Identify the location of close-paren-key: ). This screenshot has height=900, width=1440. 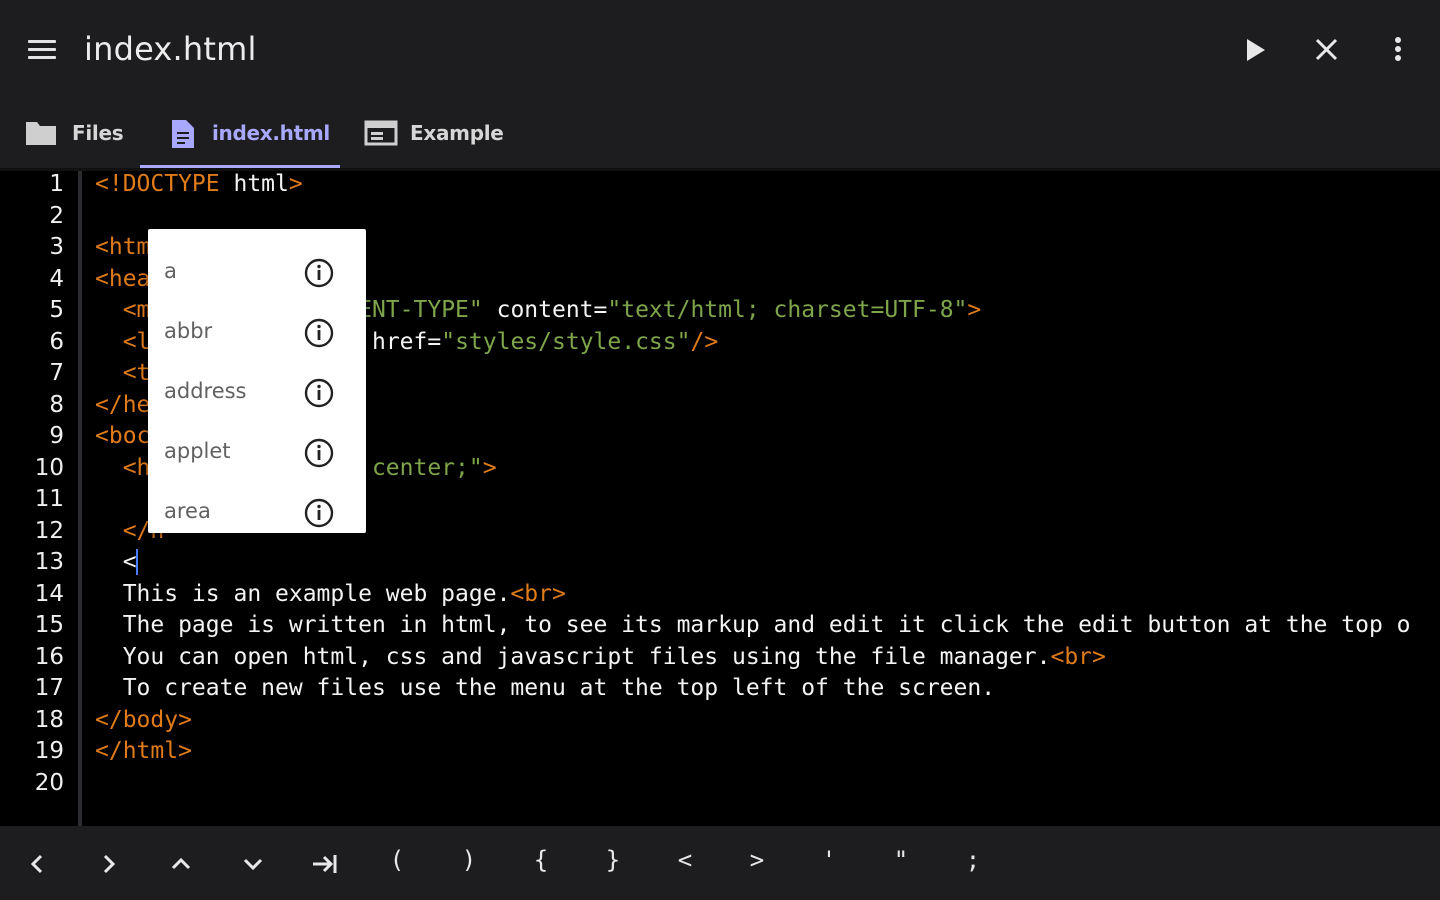
(469, 863).